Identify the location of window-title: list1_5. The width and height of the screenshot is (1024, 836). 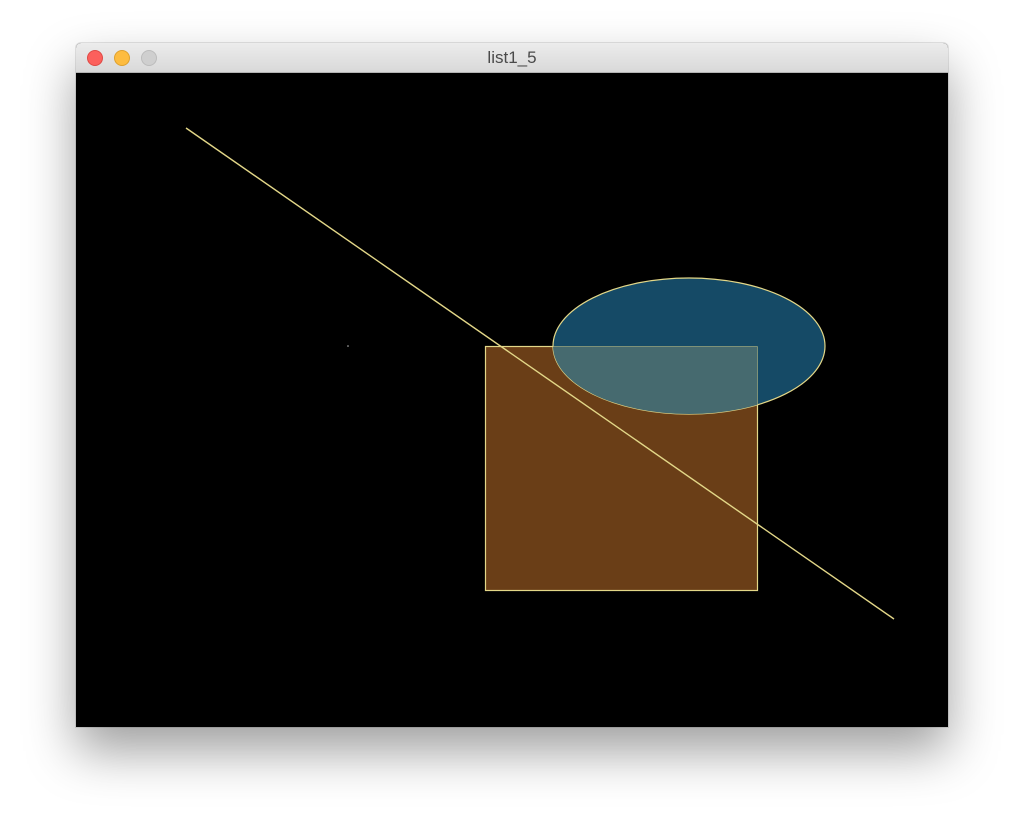
(512, 57).